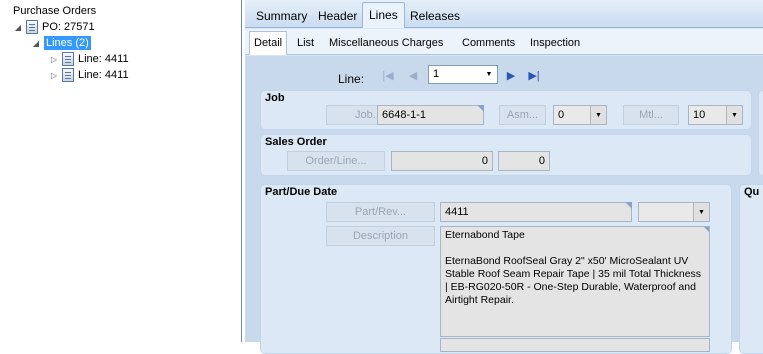 This screenshot has width=763, height=354. Describe the element at coordinates (430, 115) in the screenshot. I see `job-field: 6648-1-1` at that location.